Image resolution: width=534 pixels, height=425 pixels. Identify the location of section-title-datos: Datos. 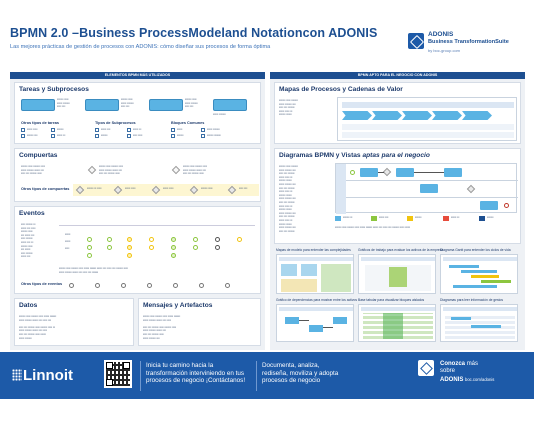
(28, 305).